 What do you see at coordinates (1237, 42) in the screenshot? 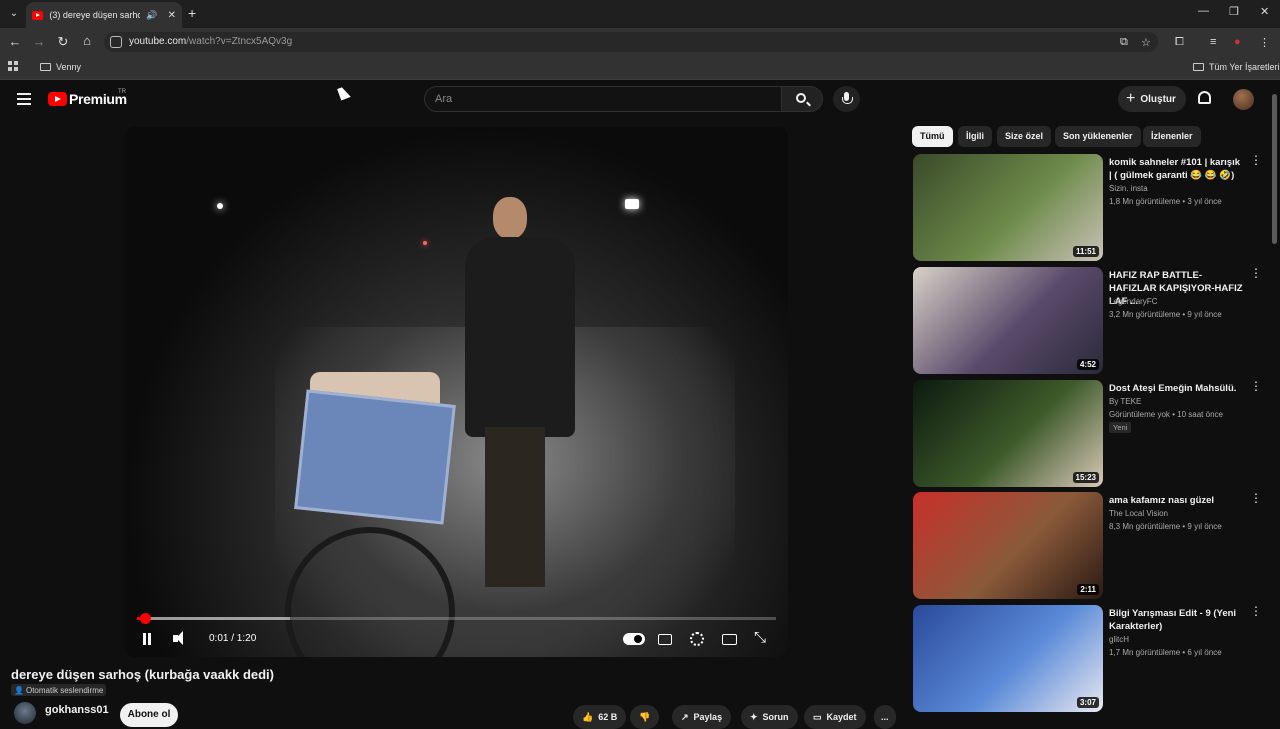
I see `profile-icon: ●` at bounding box center [1237, 42].